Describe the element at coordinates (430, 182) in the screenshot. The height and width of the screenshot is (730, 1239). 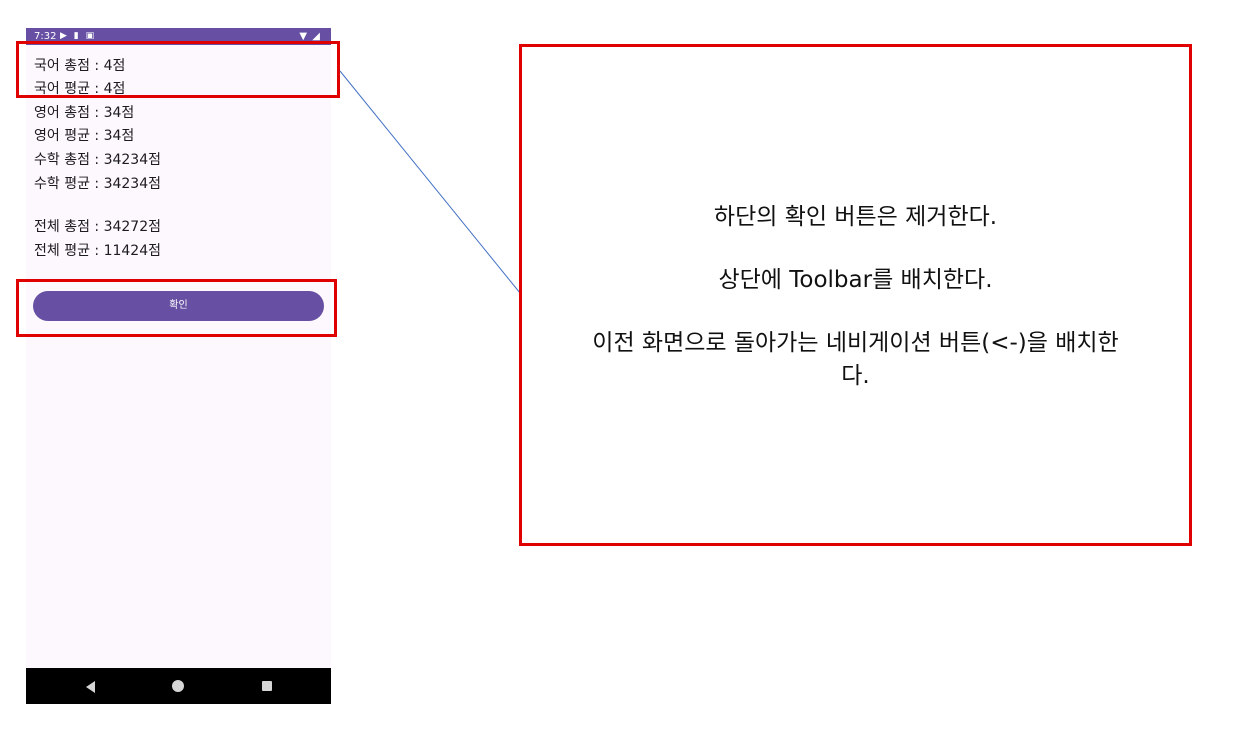
I see `connector-line-path` at that location.